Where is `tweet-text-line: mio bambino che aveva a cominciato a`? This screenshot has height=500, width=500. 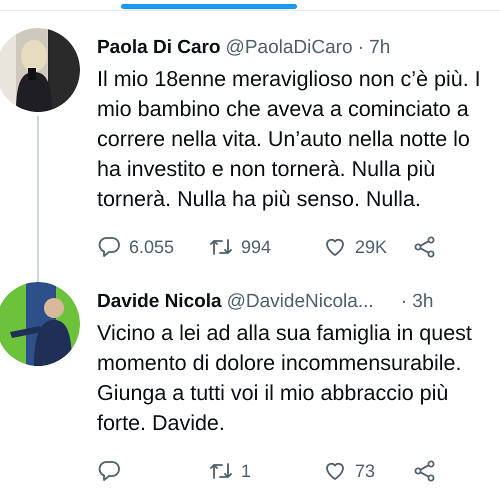
tweet-text-line: mio bambino che aveva a cominciato a is located at coordinates (283, 109).